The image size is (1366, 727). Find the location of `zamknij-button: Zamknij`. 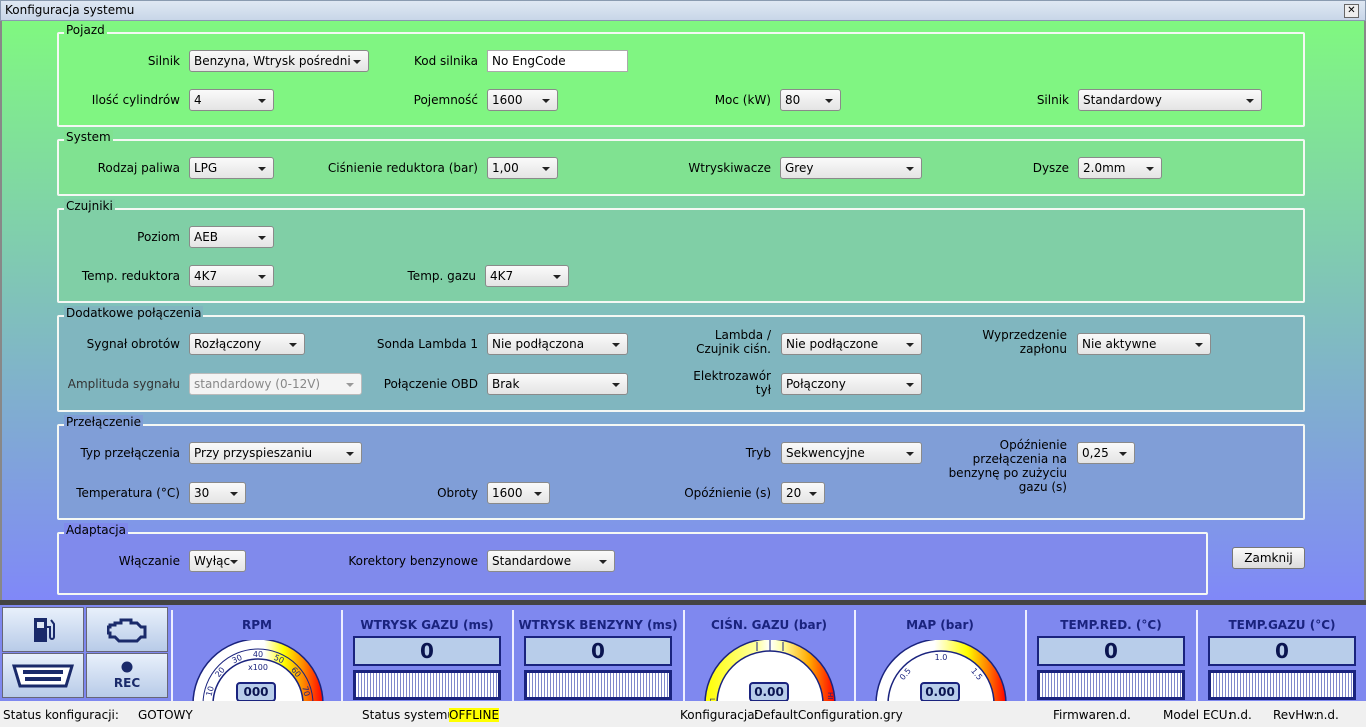

zamknij-button: Zamknij is located at coordinates (1268, 558).